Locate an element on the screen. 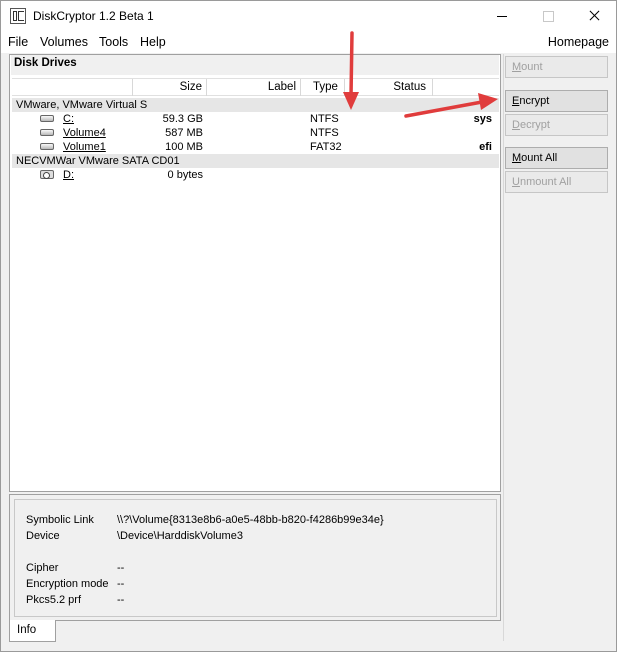 The width and height of the screenshot is (617, 652). minimize-button is located at coordinates (502, 16).